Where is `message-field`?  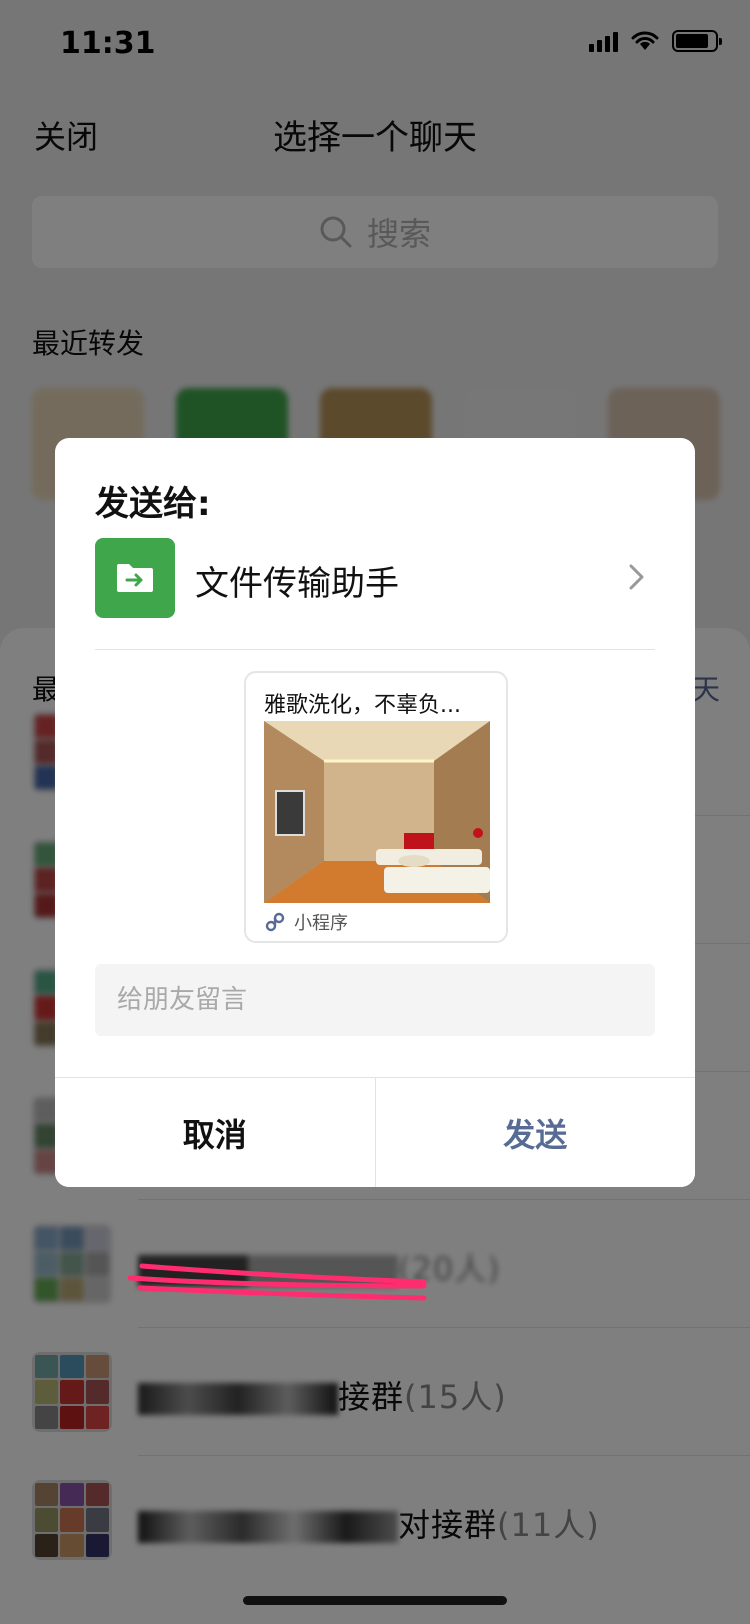 message-field is located at coordinates (375, 1000).